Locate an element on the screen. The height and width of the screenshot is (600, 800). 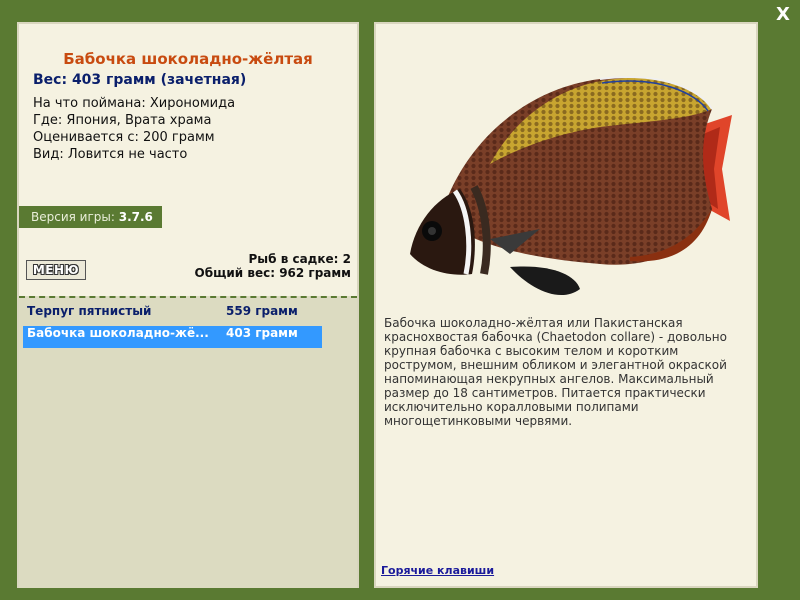
keepnet-count: Рыб в садке: 2 is located at coordinates (300, 259).